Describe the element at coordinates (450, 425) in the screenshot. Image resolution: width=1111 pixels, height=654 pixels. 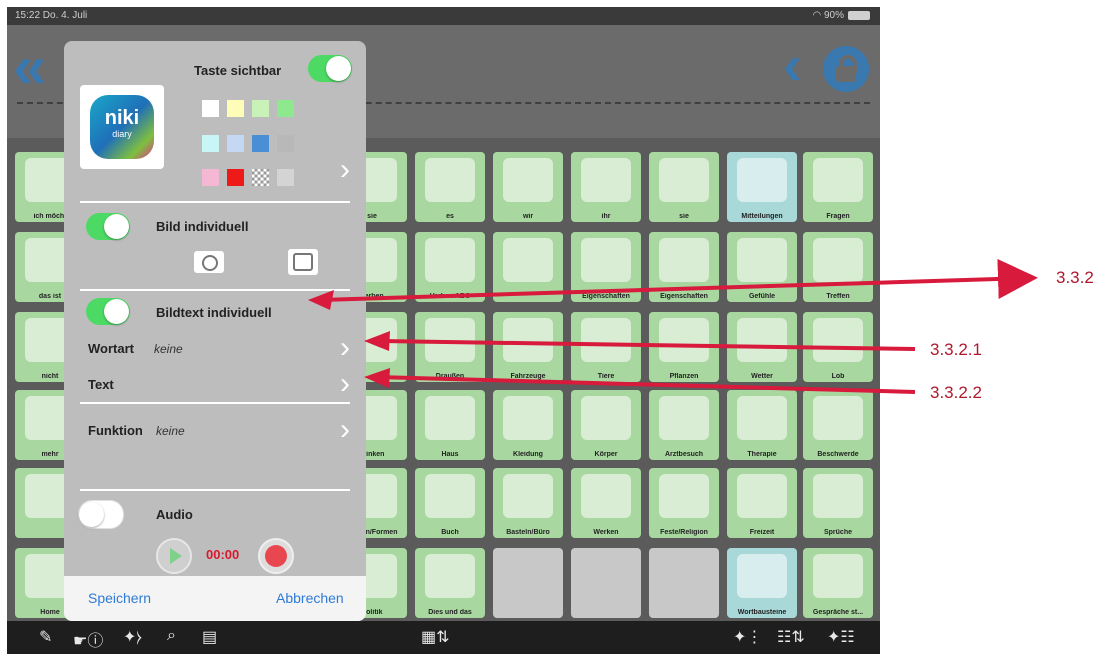
I see `grid-cell: Haus` at that location.